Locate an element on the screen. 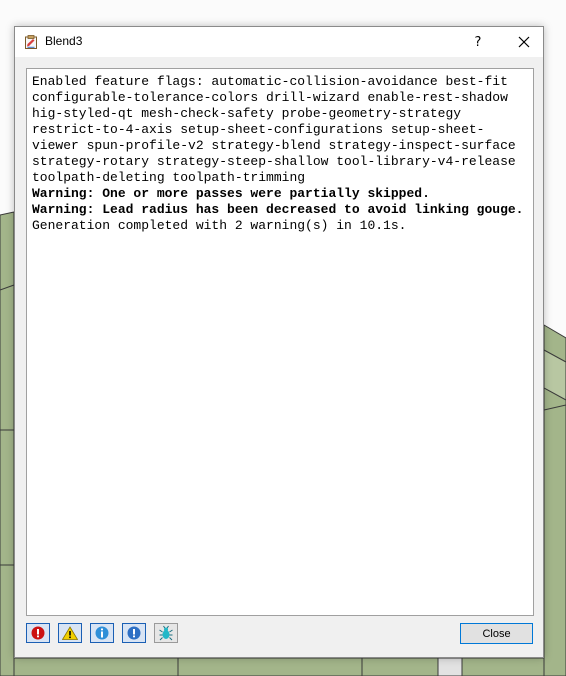 The width and height of the screenshot is (566, 676). important-icon is located at coordinates (134, 633).